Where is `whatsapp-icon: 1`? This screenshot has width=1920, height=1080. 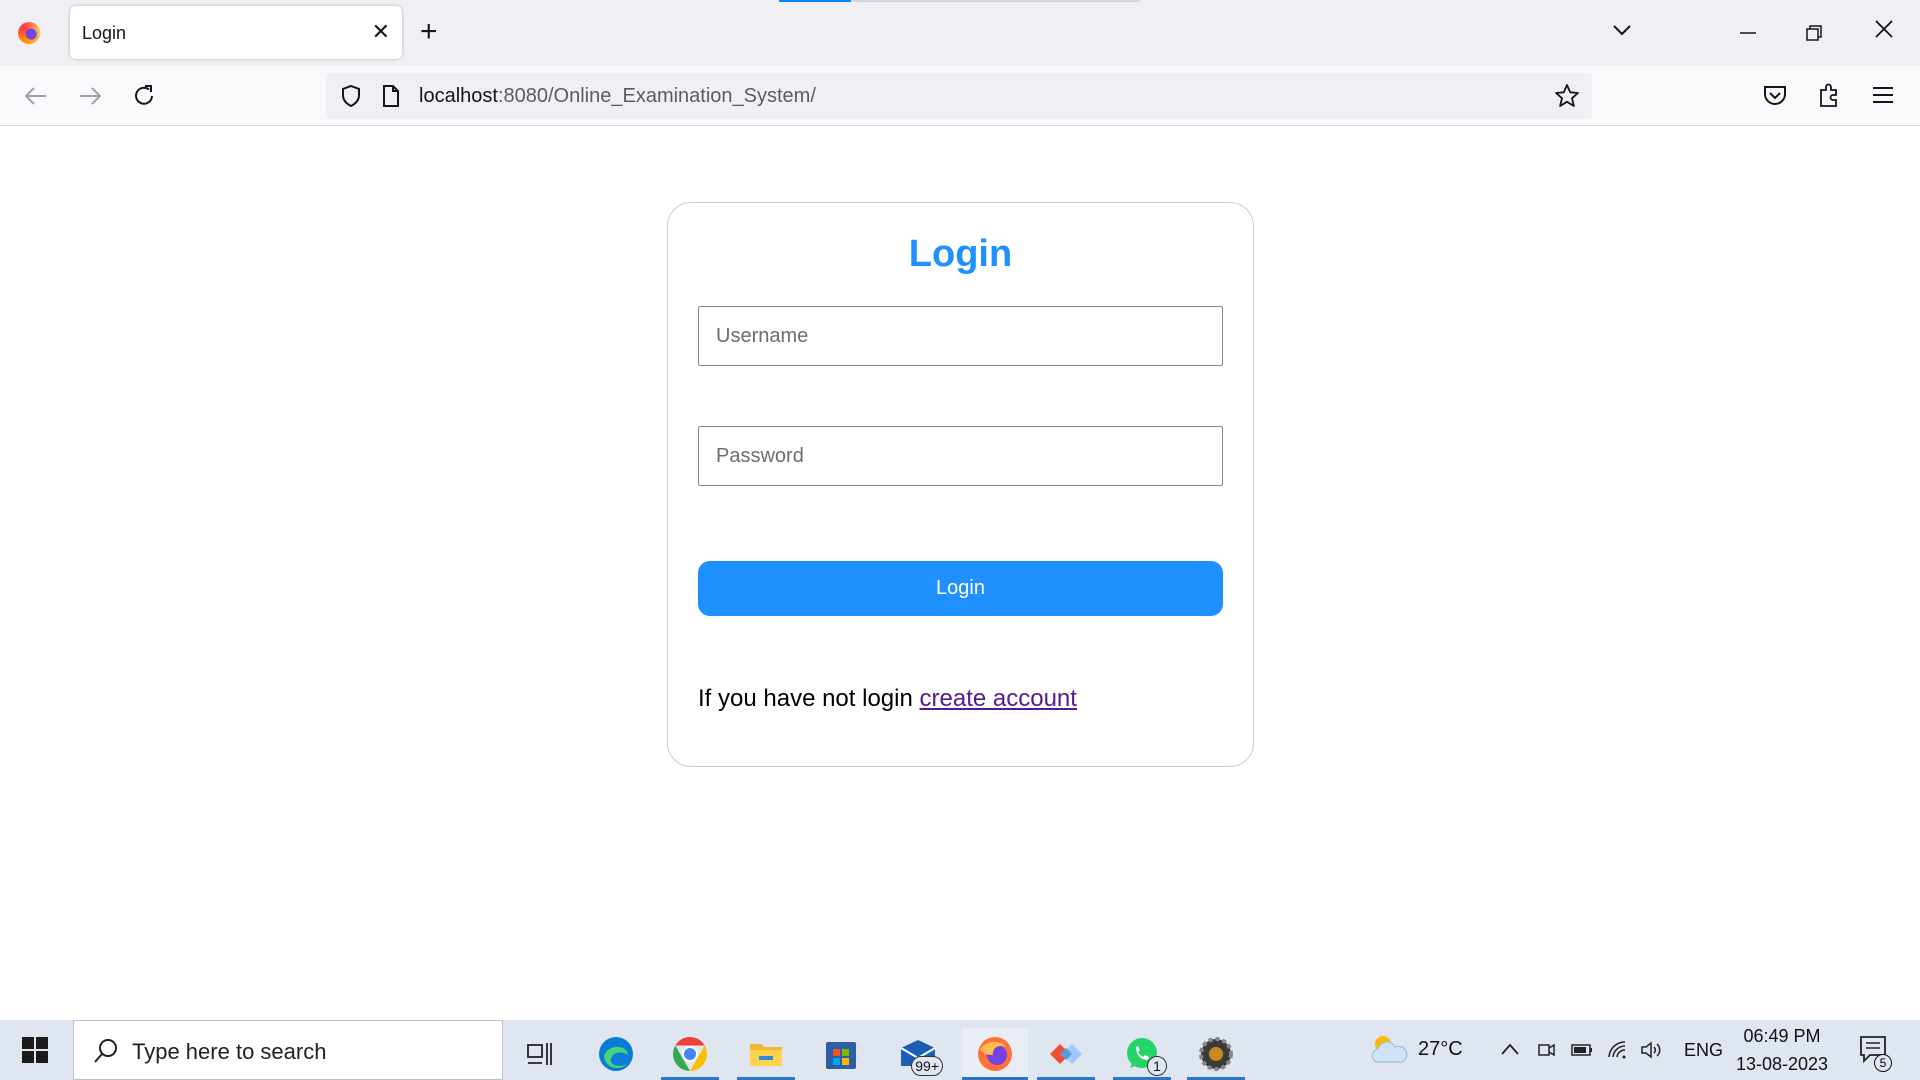 whatsapp-icon: 1 is located at coordinates (1142, 1054).